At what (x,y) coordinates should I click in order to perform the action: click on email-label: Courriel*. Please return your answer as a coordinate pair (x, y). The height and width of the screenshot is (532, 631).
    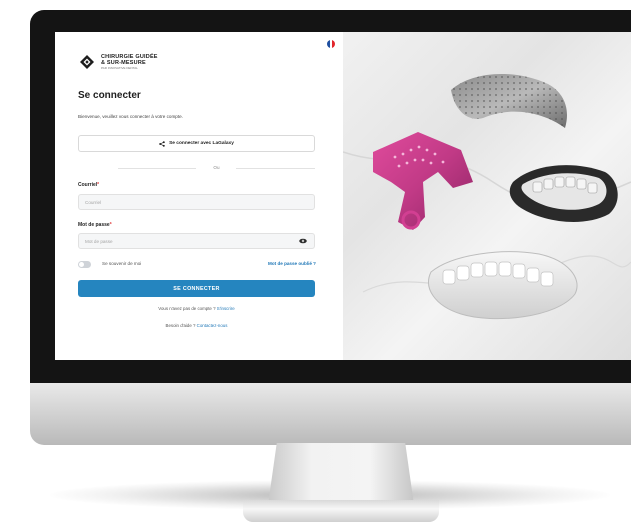
    Looking at the image, I should click on (88, 185).